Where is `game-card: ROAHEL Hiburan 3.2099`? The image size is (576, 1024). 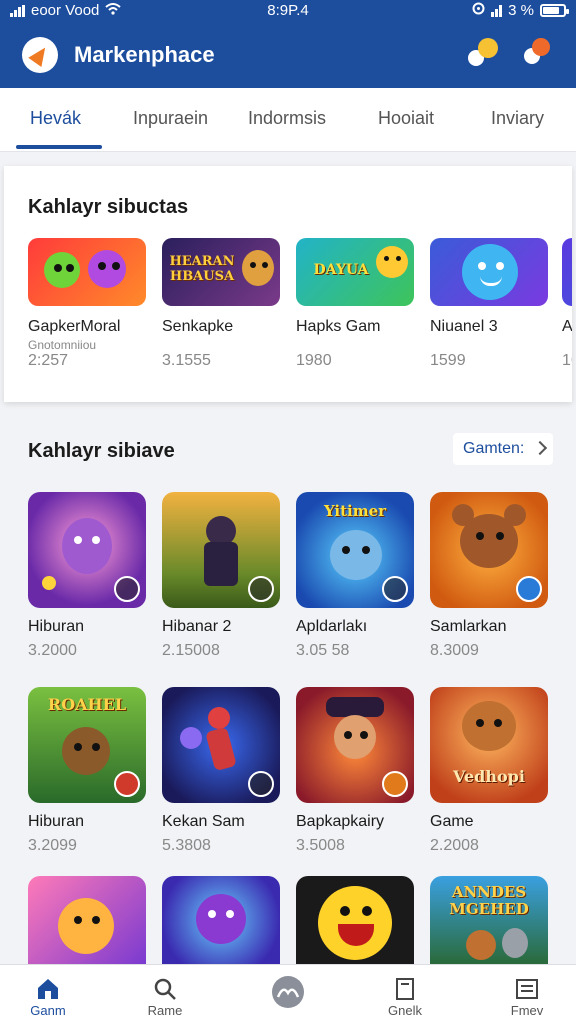
game-card: ROAHEL Hiburan 3.2099 is located at coordinates (87, 771).